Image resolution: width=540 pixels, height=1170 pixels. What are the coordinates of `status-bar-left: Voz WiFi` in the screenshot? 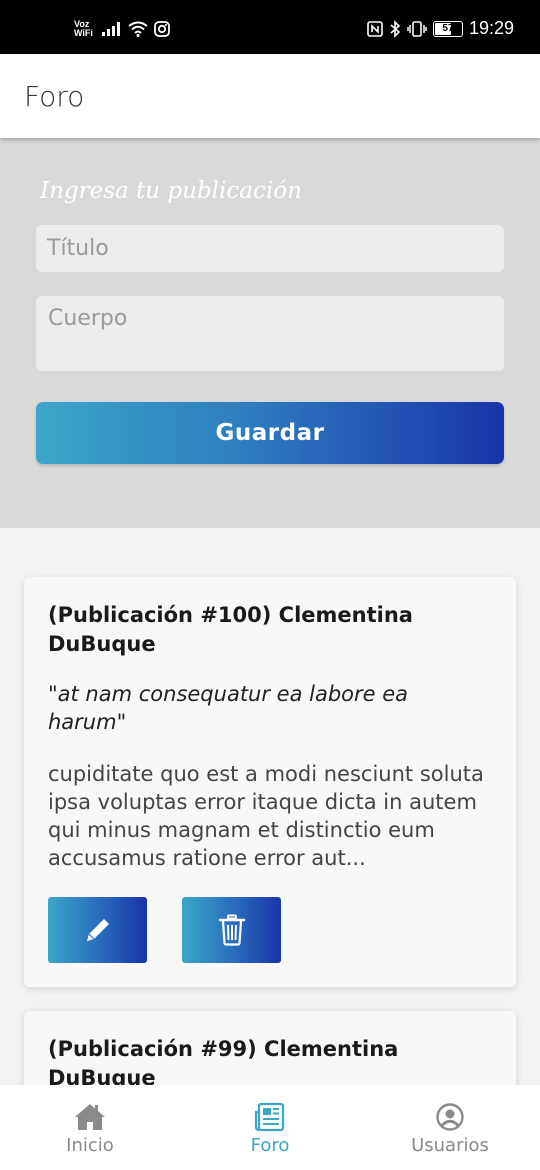 It's located at (122, 29).